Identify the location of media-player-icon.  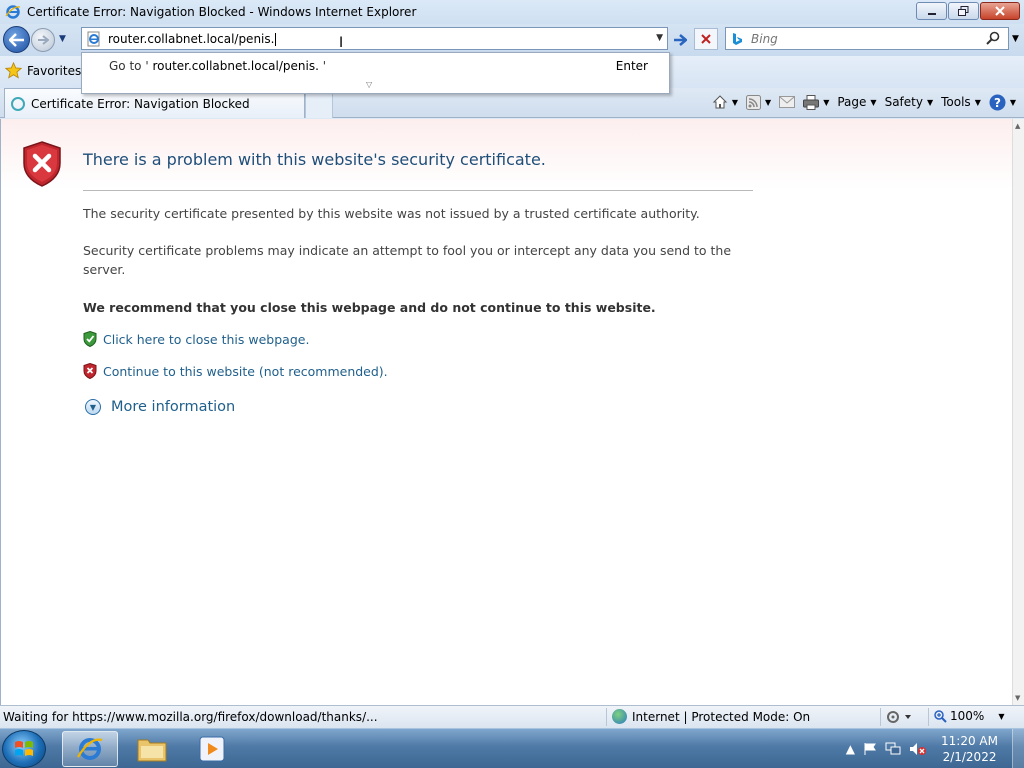
(212, 749).